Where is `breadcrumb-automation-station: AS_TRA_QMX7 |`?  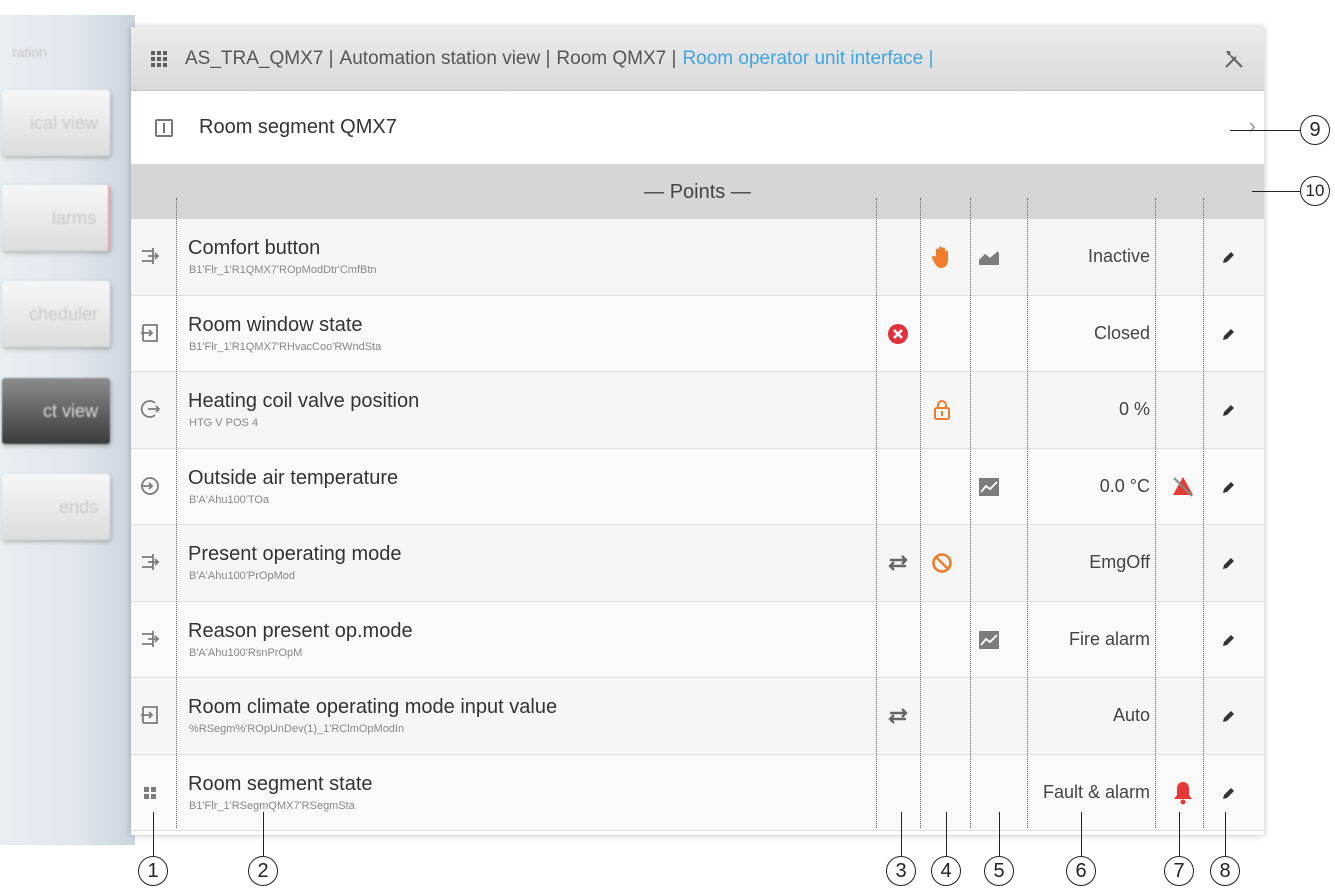
breadcrumb-automation-station: AS_TRA_QMX7 | is located at coordinates (259, 59).